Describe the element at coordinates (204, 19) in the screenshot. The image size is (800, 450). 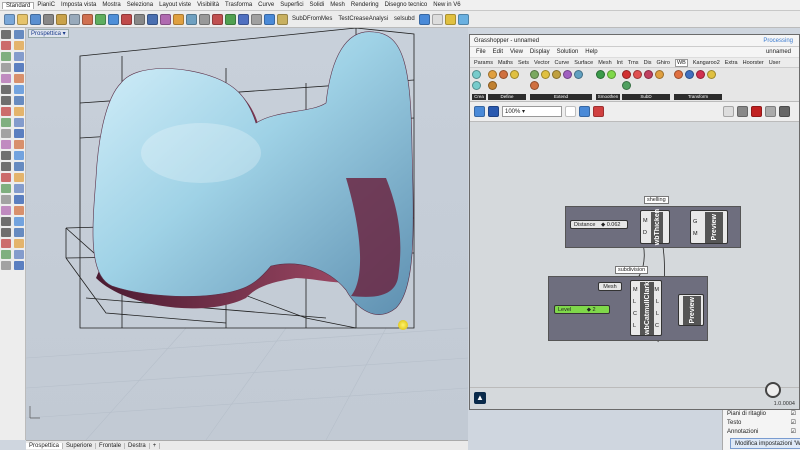
I see `layer-icon` at that location.